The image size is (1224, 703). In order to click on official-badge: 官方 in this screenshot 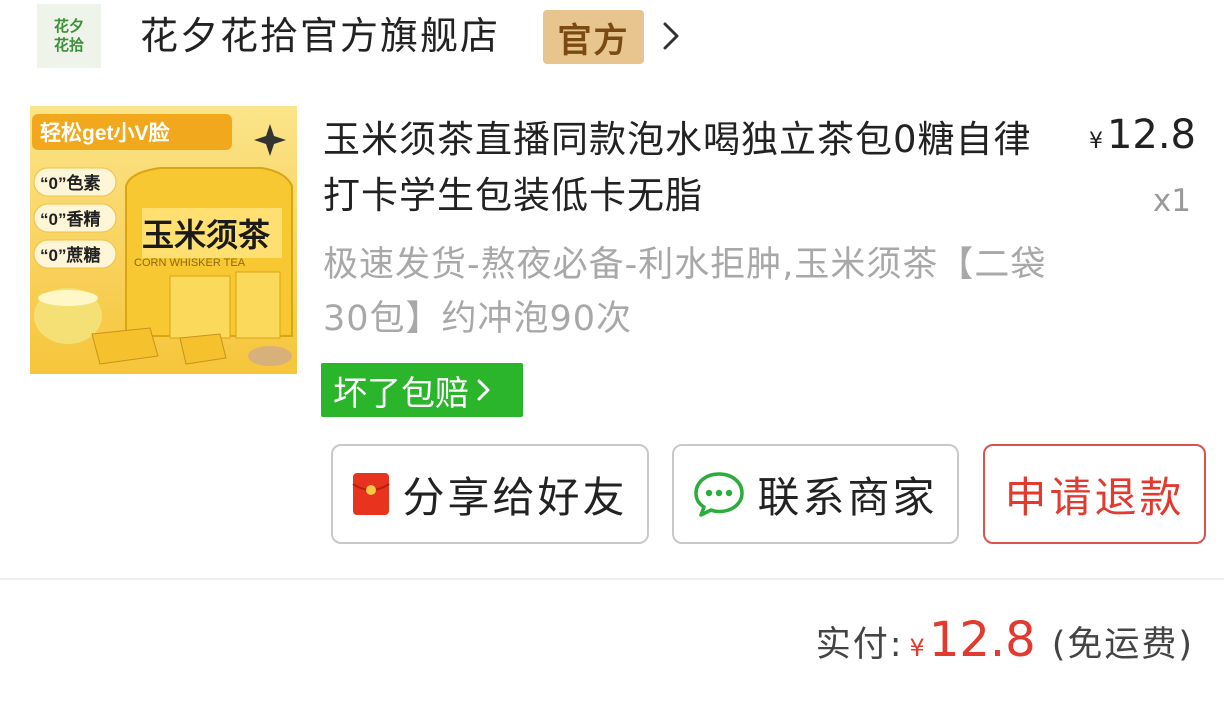, I will do `click(593, 37)`.